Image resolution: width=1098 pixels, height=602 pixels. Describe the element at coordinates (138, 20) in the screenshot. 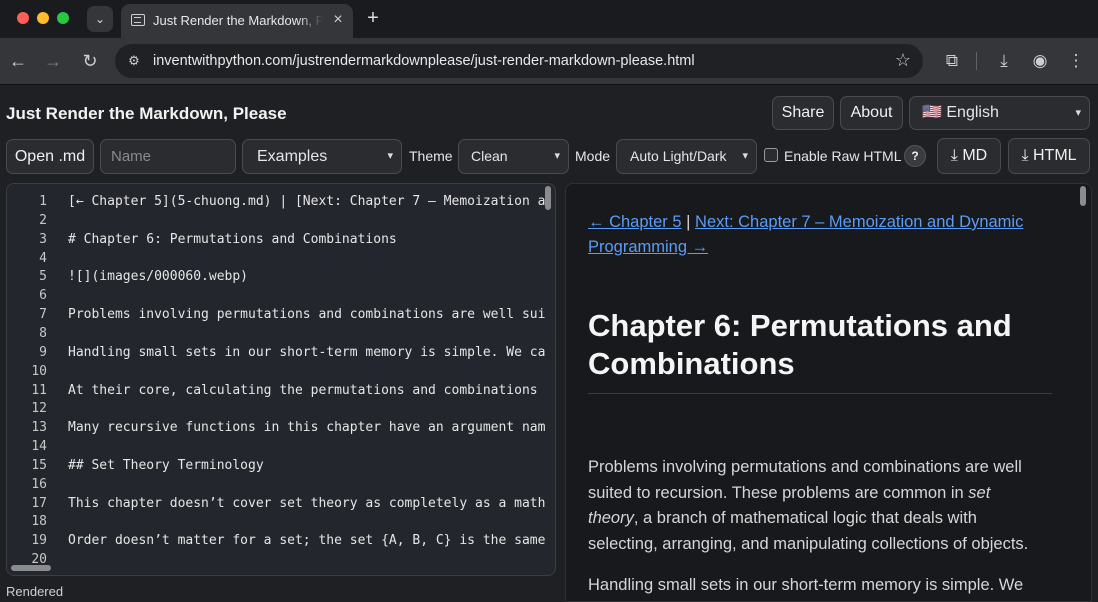

I see `page-favicon-icon` at that location.